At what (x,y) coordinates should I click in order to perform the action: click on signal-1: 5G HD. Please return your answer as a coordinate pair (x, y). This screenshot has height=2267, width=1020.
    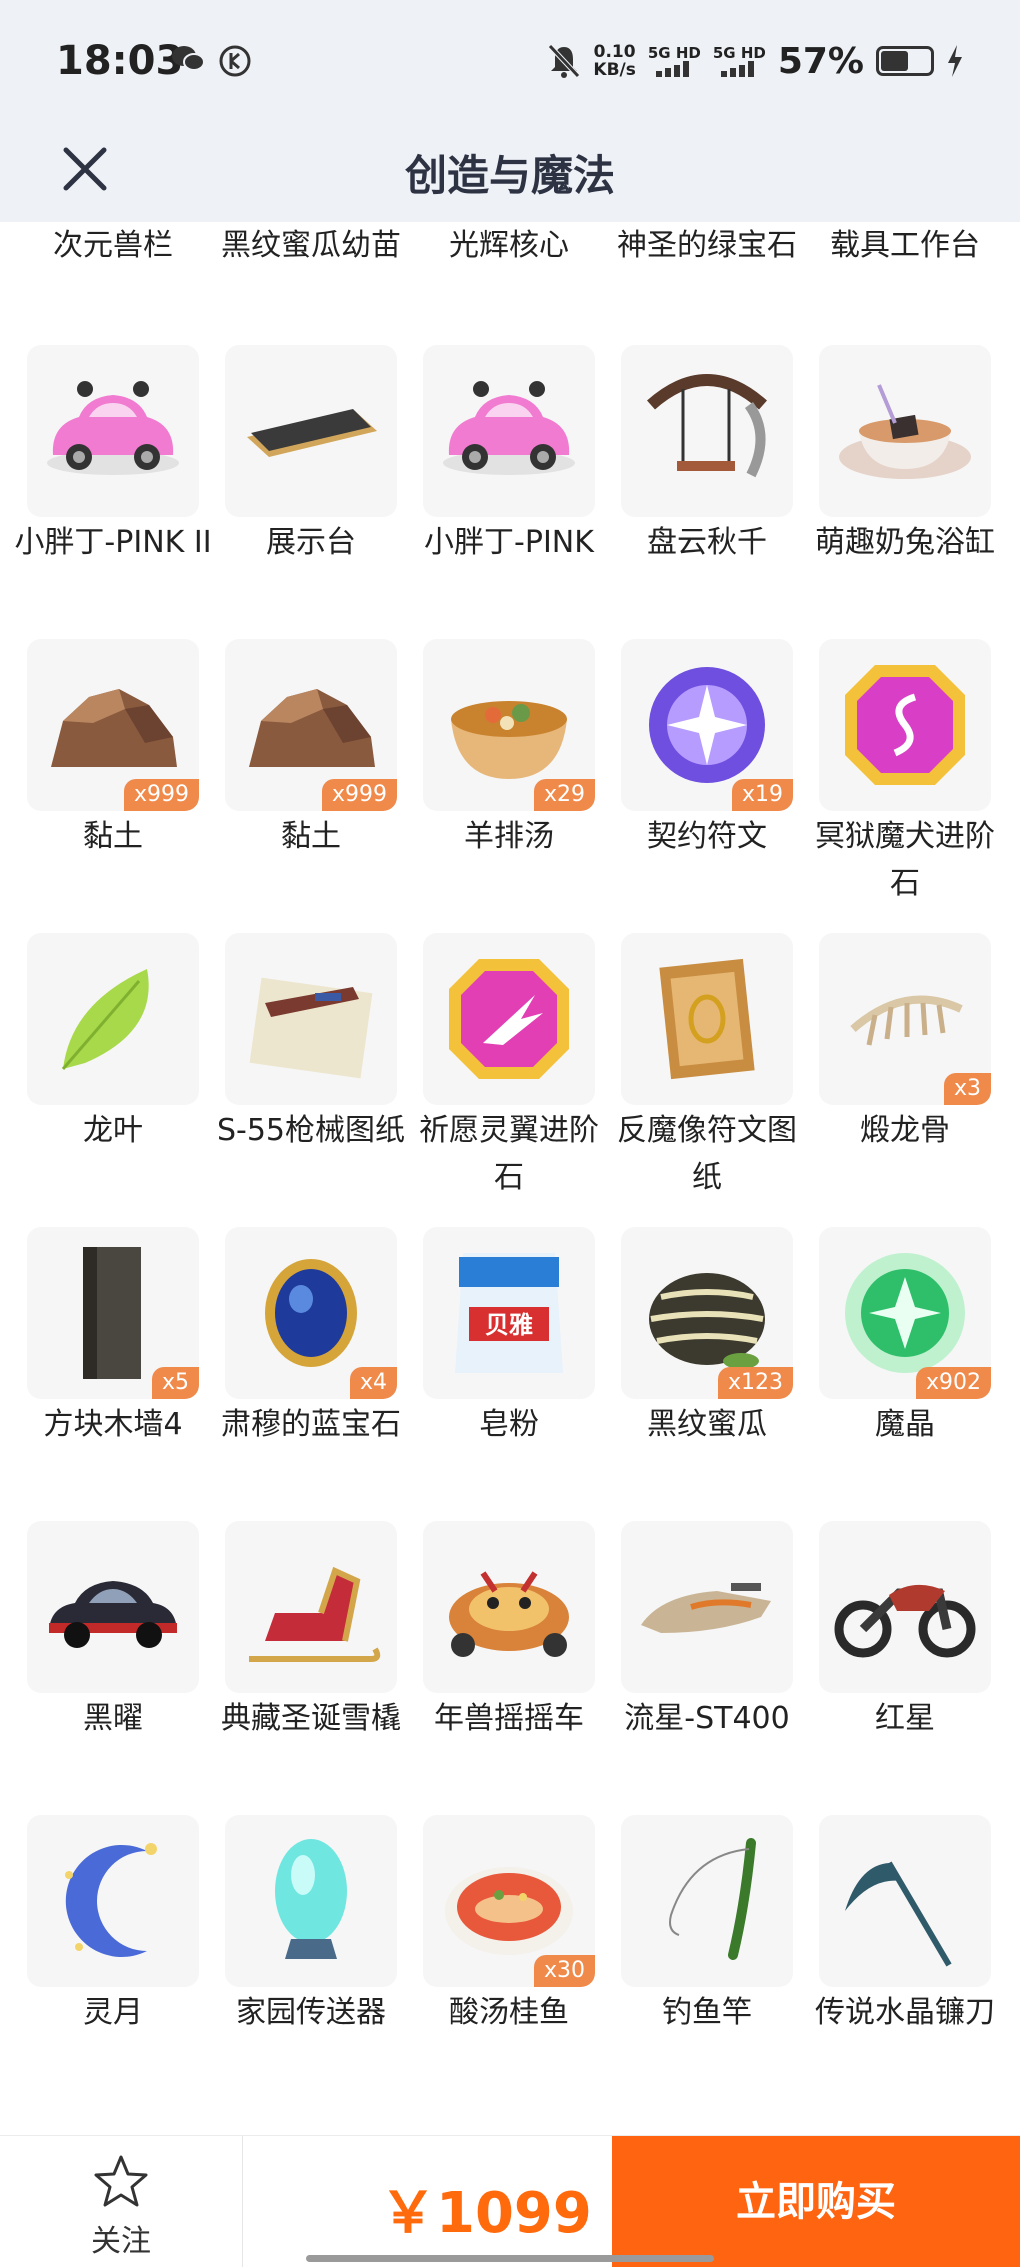
    Looking at the image, I should click on (674, 61).